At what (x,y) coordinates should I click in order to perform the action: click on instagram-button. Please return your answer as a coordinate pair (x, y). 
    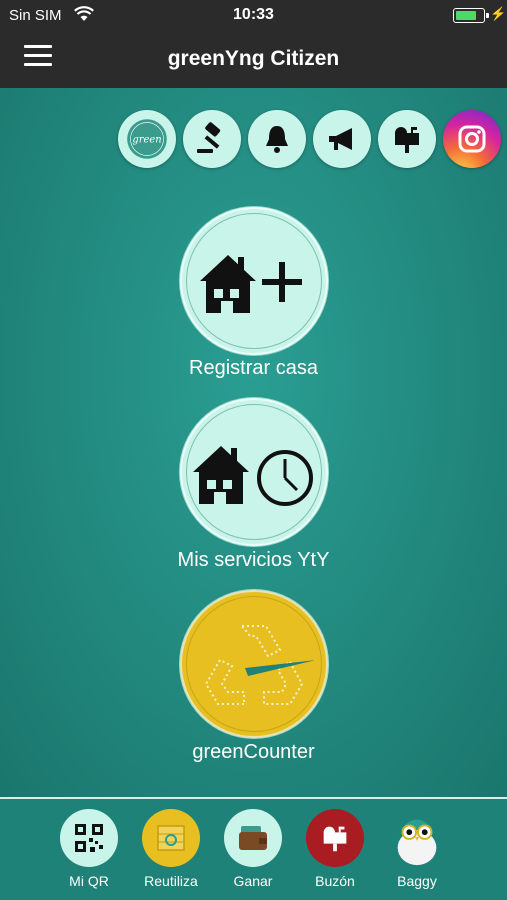
    Looking at the image, I should click on (472, 139).